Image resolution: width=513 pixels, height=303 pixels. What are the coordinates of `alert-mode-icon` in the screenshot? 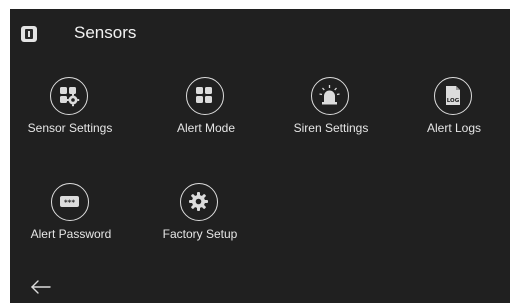 It's located at (205, 96).